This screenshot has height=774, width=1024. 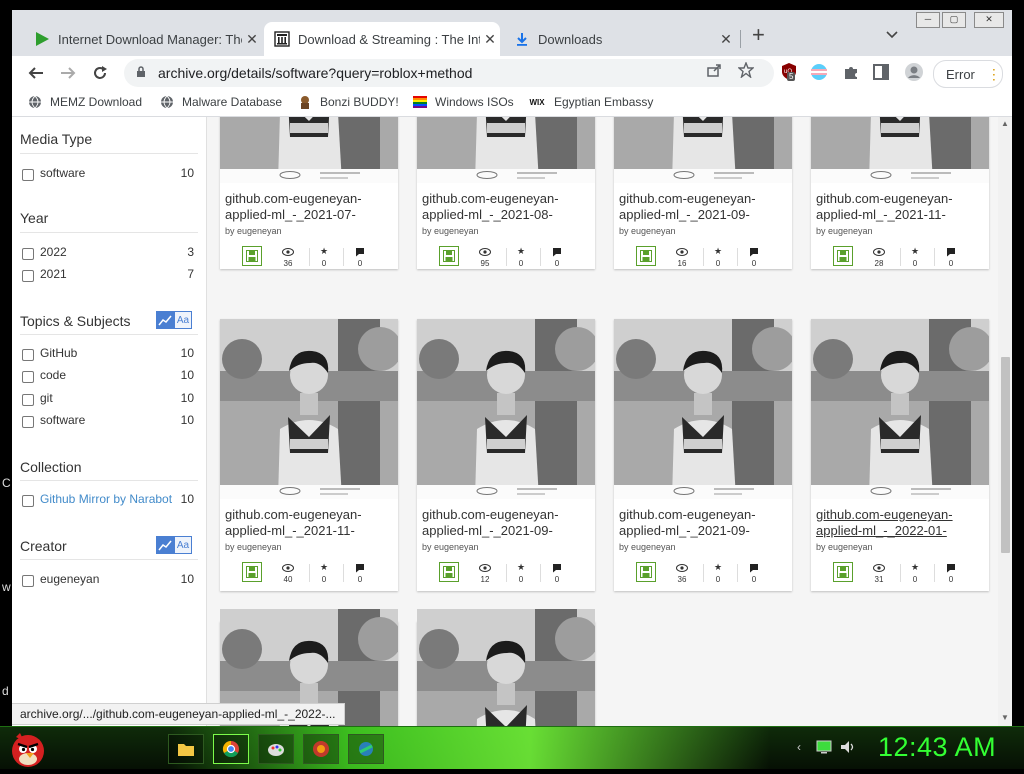 I want to click on tray-volume-icon, so click(x=848, y=747).